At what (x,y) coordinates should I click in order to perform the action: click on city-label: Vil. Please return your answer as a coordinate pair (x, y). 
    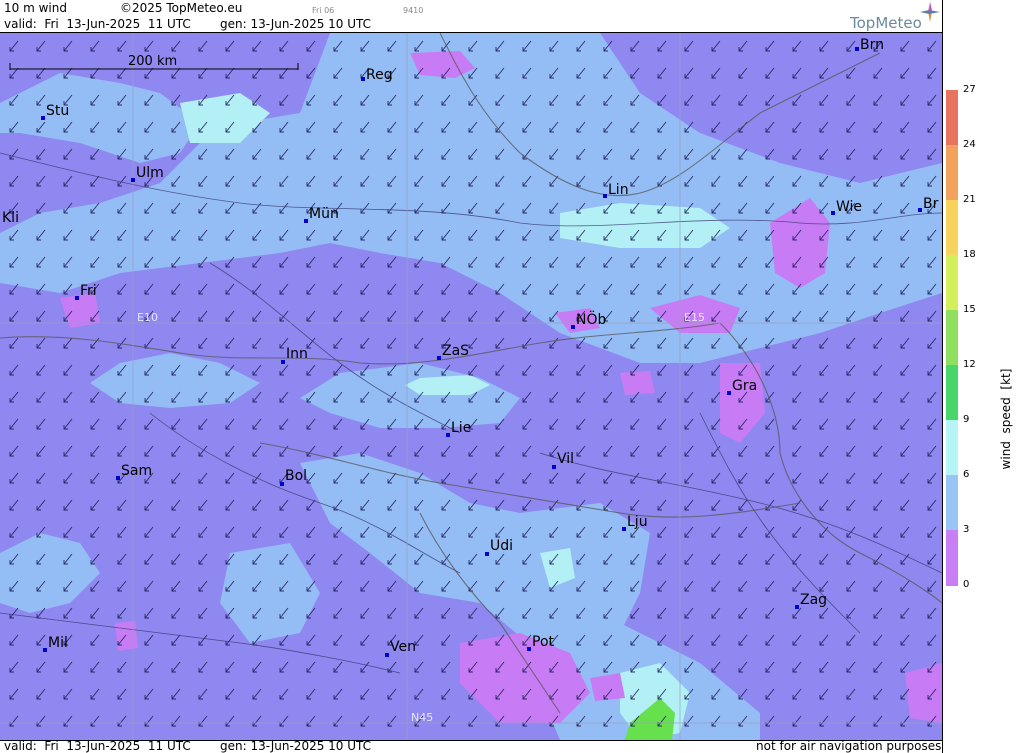
    Looking at the image, I should click on (565, 459).